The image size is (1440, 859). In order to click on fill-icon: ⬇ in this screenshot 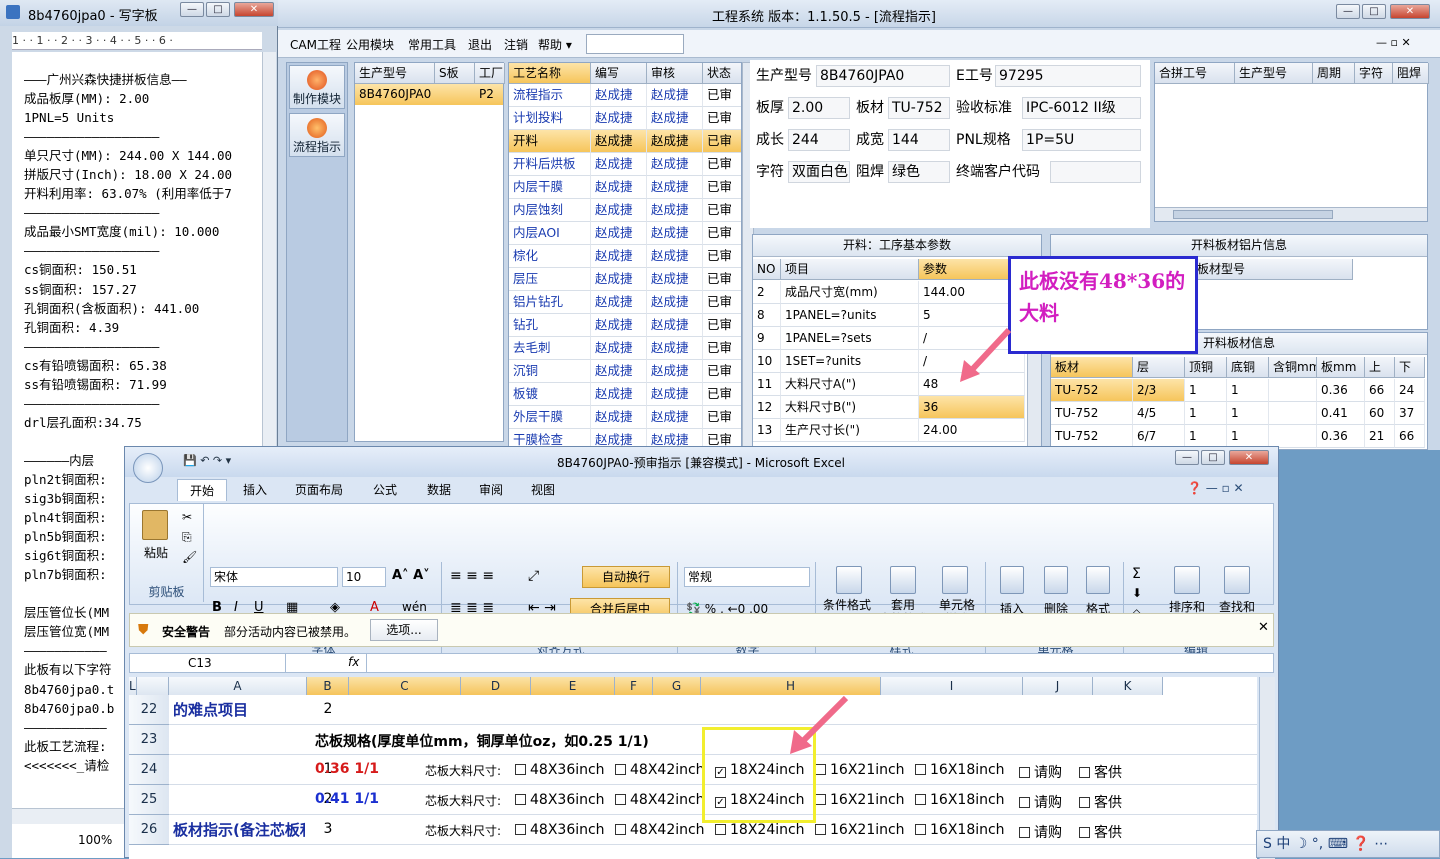, I will do `click(1137, 593)`.